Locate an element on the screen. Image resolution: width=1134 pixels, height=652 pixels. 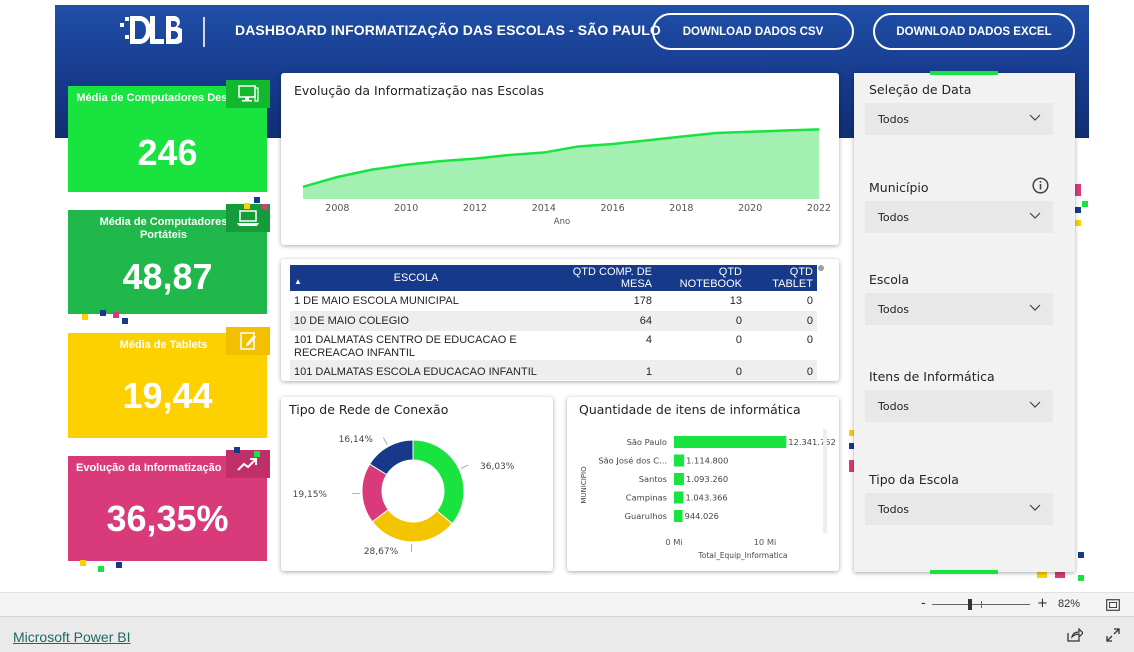
x-tick-label: 2022 is located at coordinates (819, 208).